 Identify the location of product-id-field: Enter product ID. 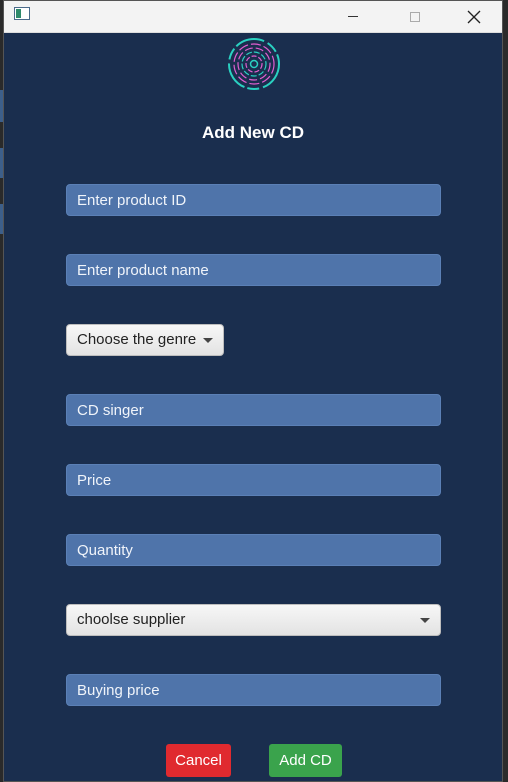
(253, 200).